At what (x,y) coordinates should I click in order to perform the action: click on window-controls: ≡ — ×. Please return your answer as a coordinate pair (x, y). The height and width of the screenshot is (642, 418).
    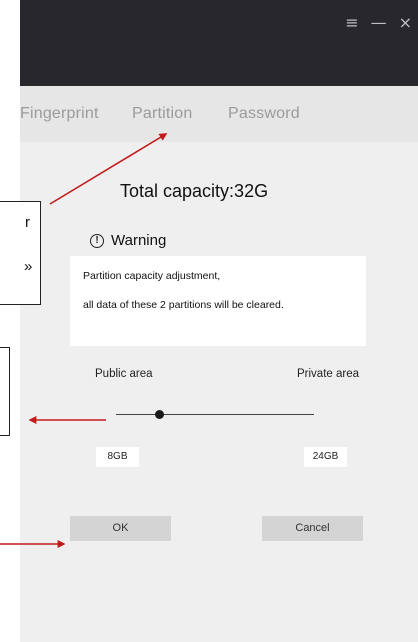
    Looking at the image, I should click on (378, 23).